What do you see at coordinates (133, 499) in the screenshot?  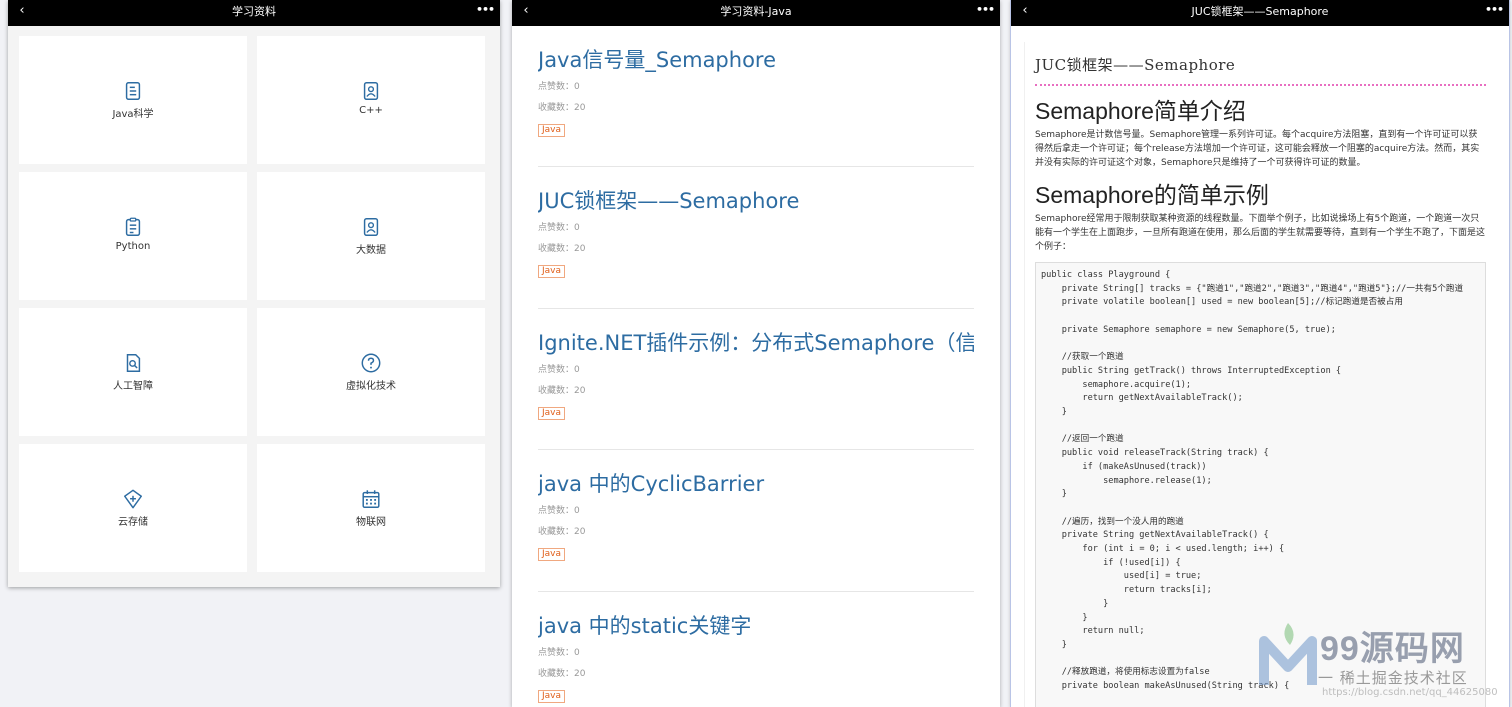 I see `diamond-plus-icon` at bounding box center [133, 499].